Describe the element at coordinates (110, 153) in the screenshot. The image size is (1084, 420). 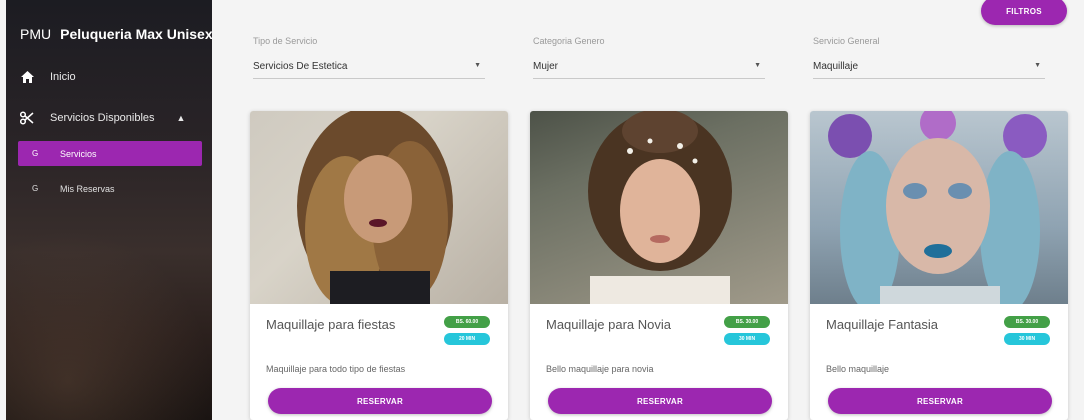
I see `sidebar-subitem-servicios: G Servicios` at that location.